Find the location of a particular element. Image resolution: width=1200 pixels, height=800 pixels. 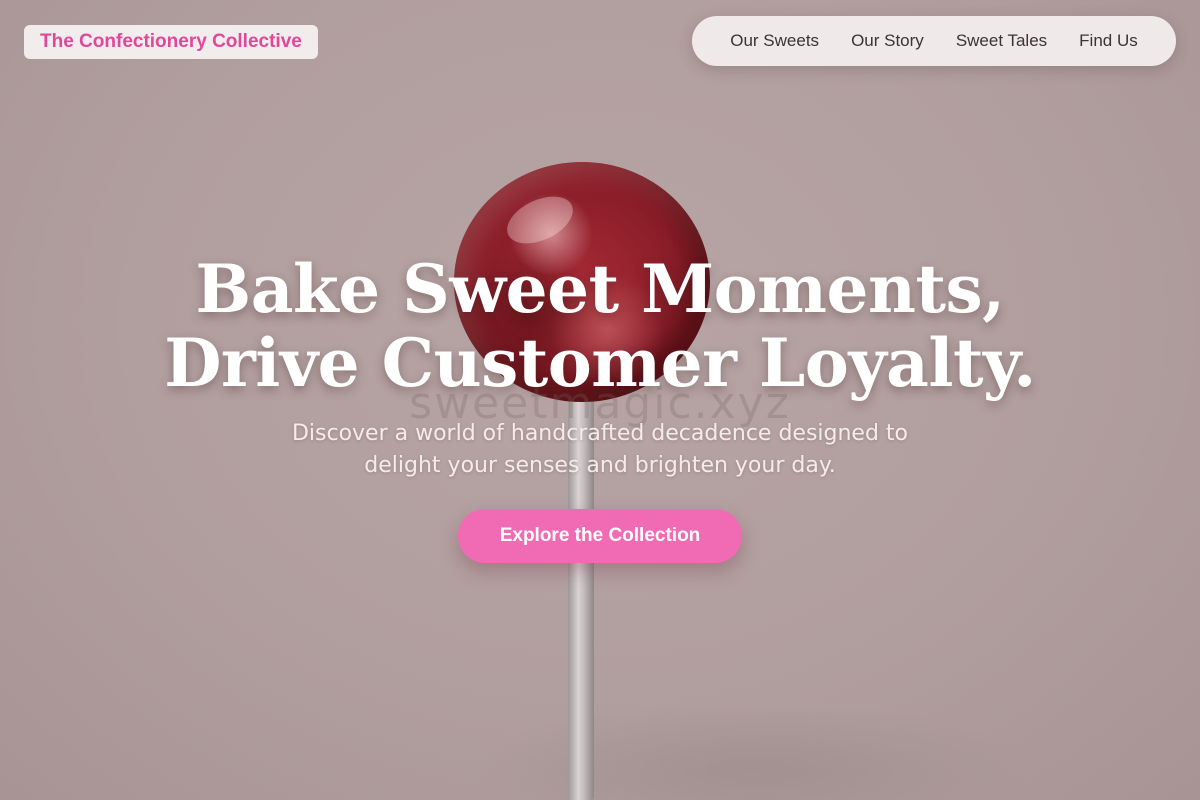

nav-link-find-us: Find Us is located at coordinates (1108, 41).